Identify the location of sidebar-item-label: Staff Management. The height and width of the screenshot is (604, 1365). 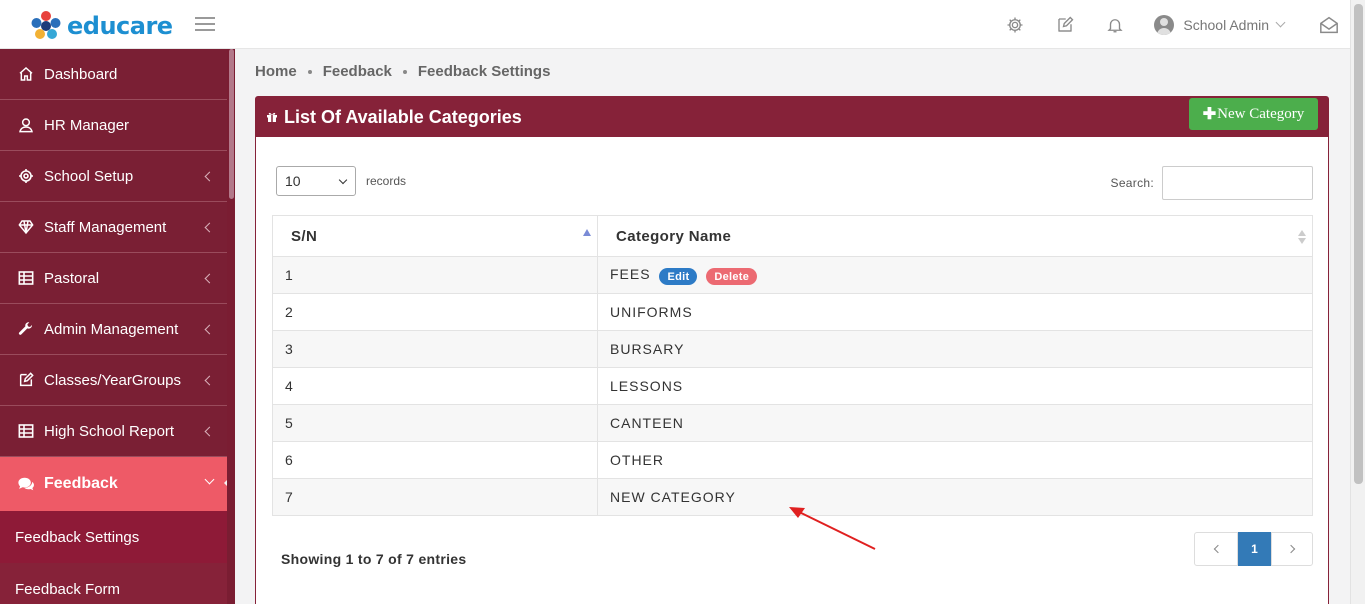
(105, 227).